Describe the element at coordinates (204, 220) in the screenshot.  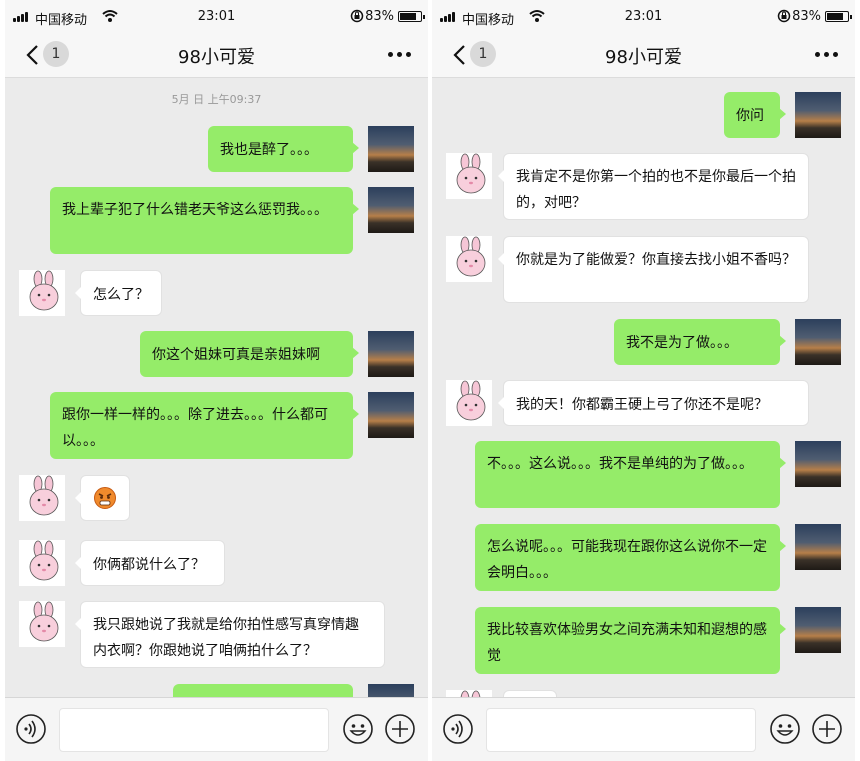
I see `message-bubble: 我上辈子犯了什么错老天爷这么惩罚我。。。` at that location.